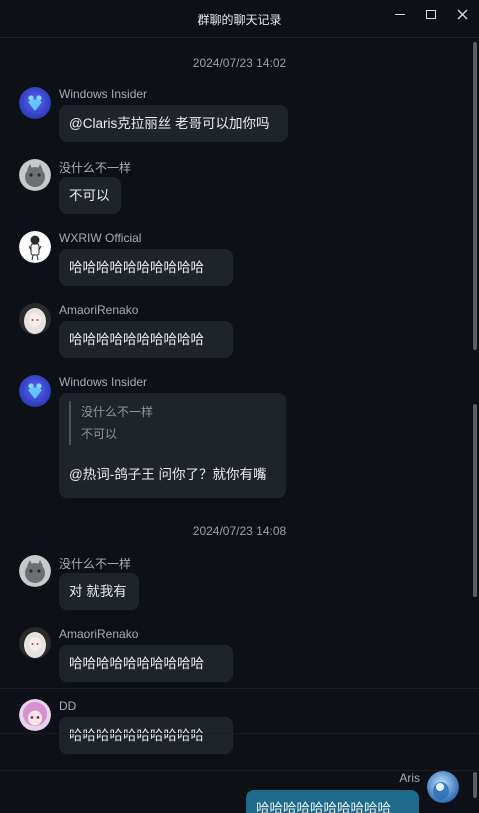 The height and width of the screenshot is (813, 479). Describe the element at coordinates (172, 445) in the screenshot. I see `message-bubble-with-quote: 没什么不一样 不可以 @热词-鸽子王 问你了？就你有嘴` at that location.